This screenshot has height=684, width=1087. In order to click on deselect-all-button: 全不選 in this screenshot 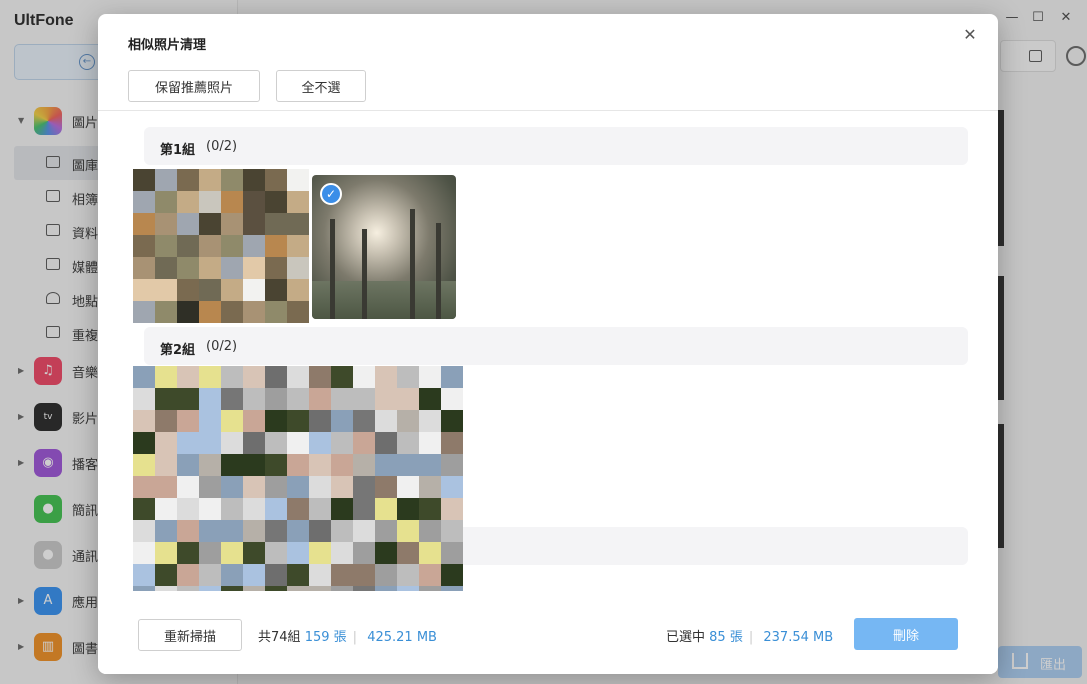, I will do `click(321, 86)`.